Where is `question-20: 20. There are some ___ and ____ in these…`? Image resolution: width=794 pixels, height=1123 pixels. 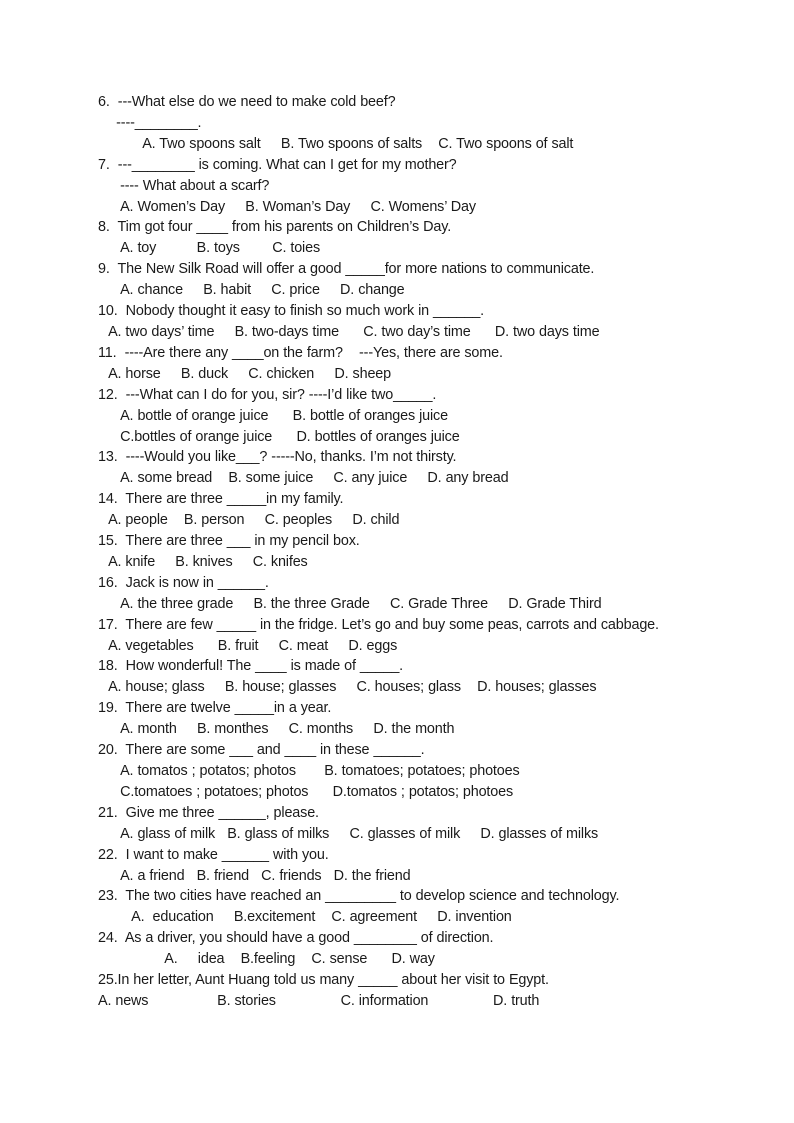 question-20: 20. There are some ___ and ____ in these… is located at coordinates (418, 771).